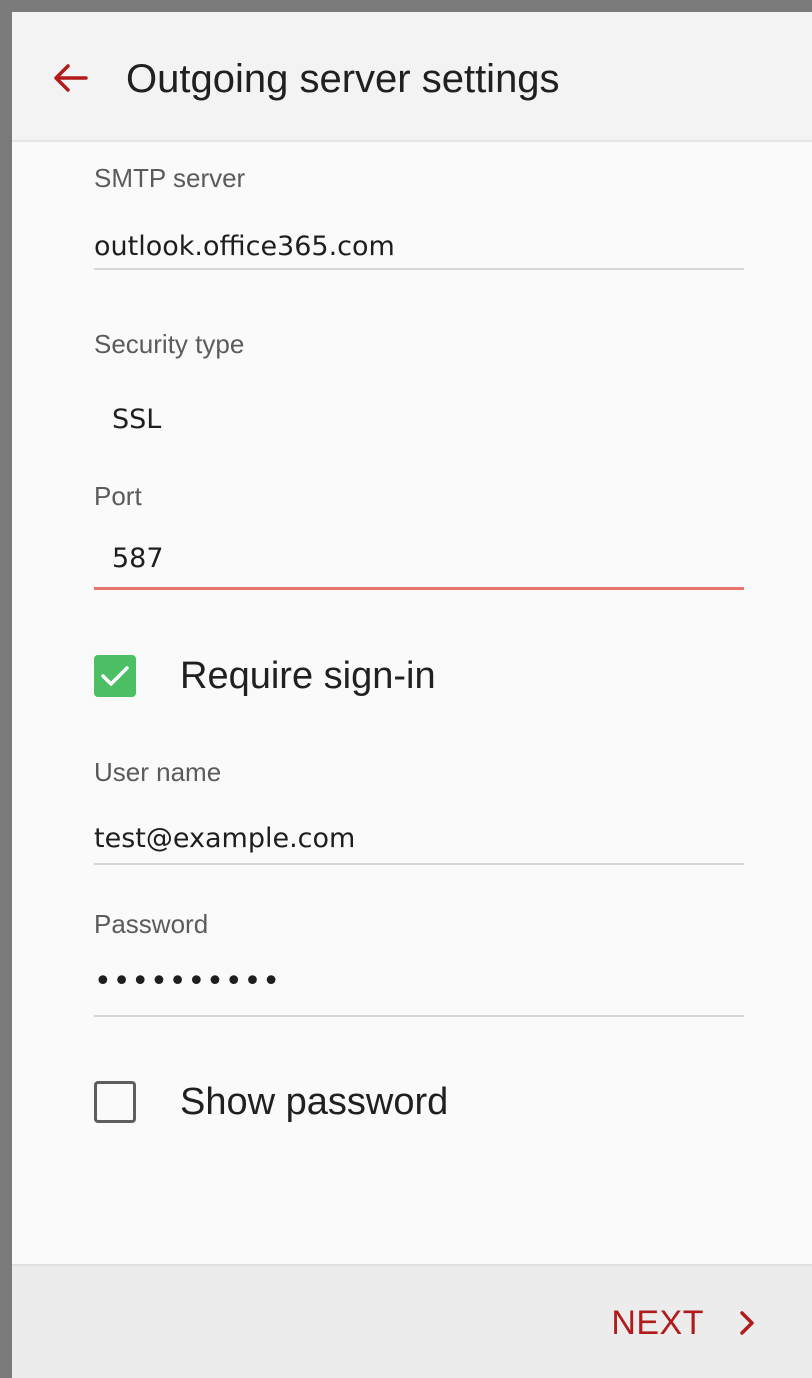 This screenshot has width=812, height=1378. What do you see at coordinates (412, 1321) in the screenshot?
I see `footer-bar: NEXT` at bounding box center [412, 1321].